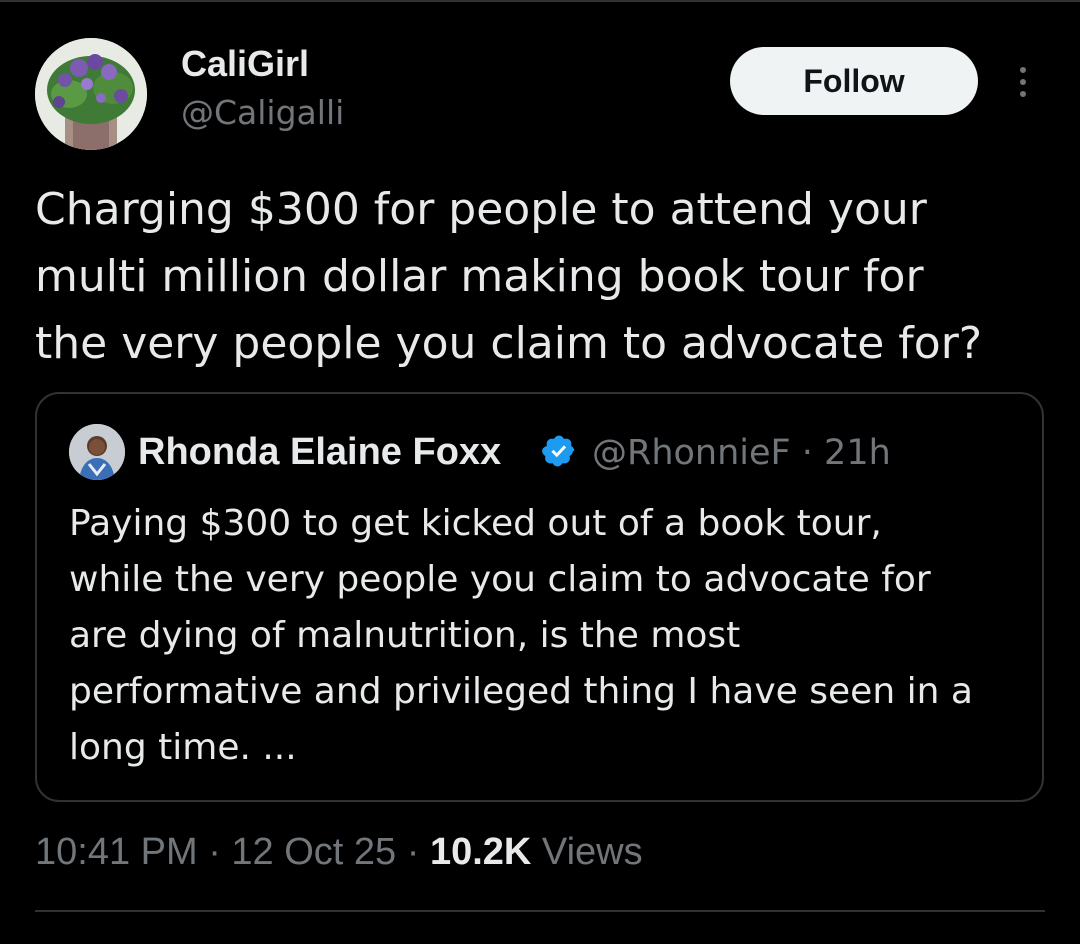  I want to click on follow-button: Follow, so click(854, 81).